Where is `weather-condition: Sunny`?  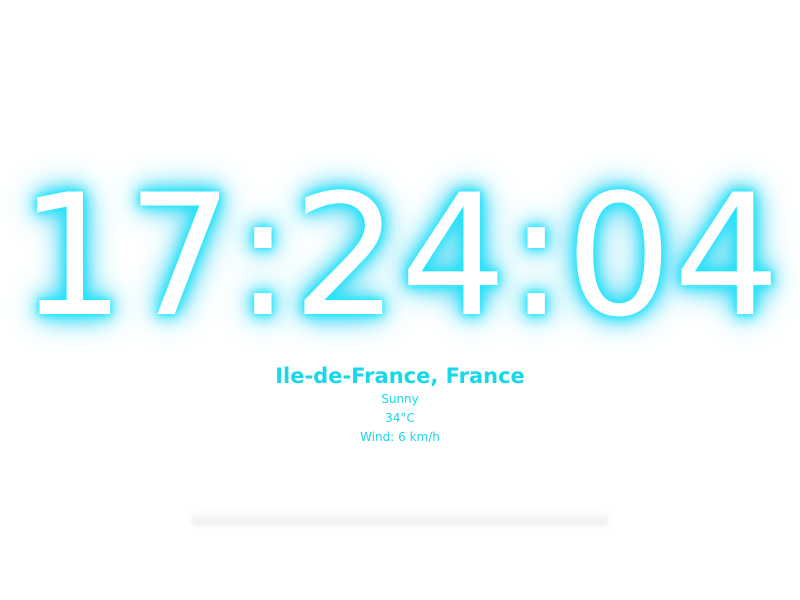 weather-condition: Sunny is located at coordinates (400, 399).